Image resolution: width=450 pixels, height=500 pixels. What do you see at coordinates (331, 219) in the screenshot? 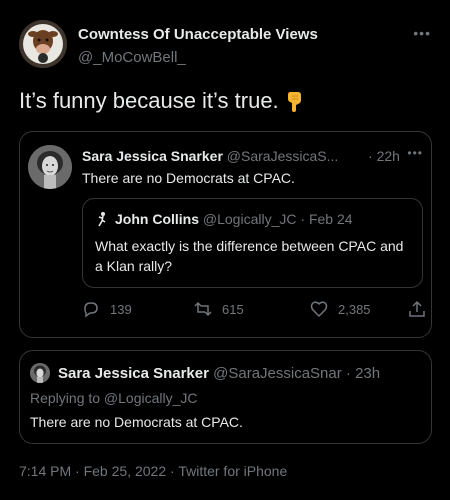
I see `nested-tweet-date: Feb 24` at bounding box center [331, 219].